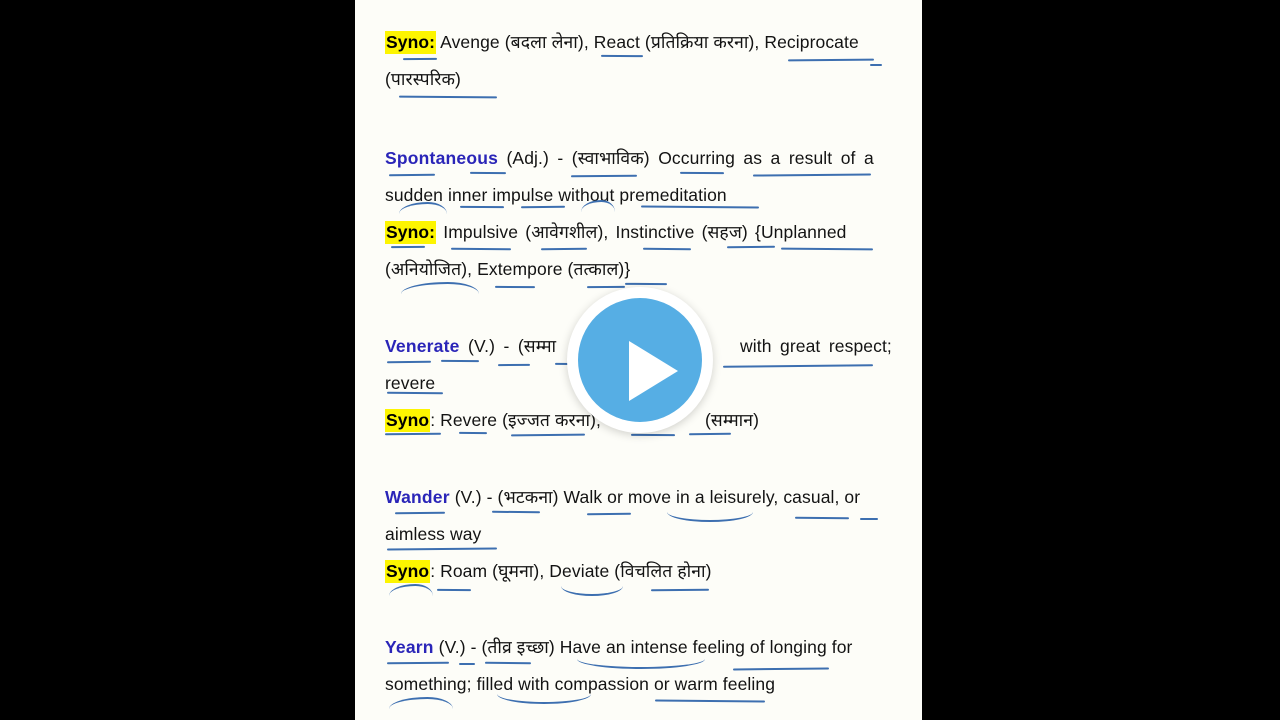  Describe the element at coordinates (816, 346) in the screenshot. I see `headword-meta-tail: with great respect;` at that location.